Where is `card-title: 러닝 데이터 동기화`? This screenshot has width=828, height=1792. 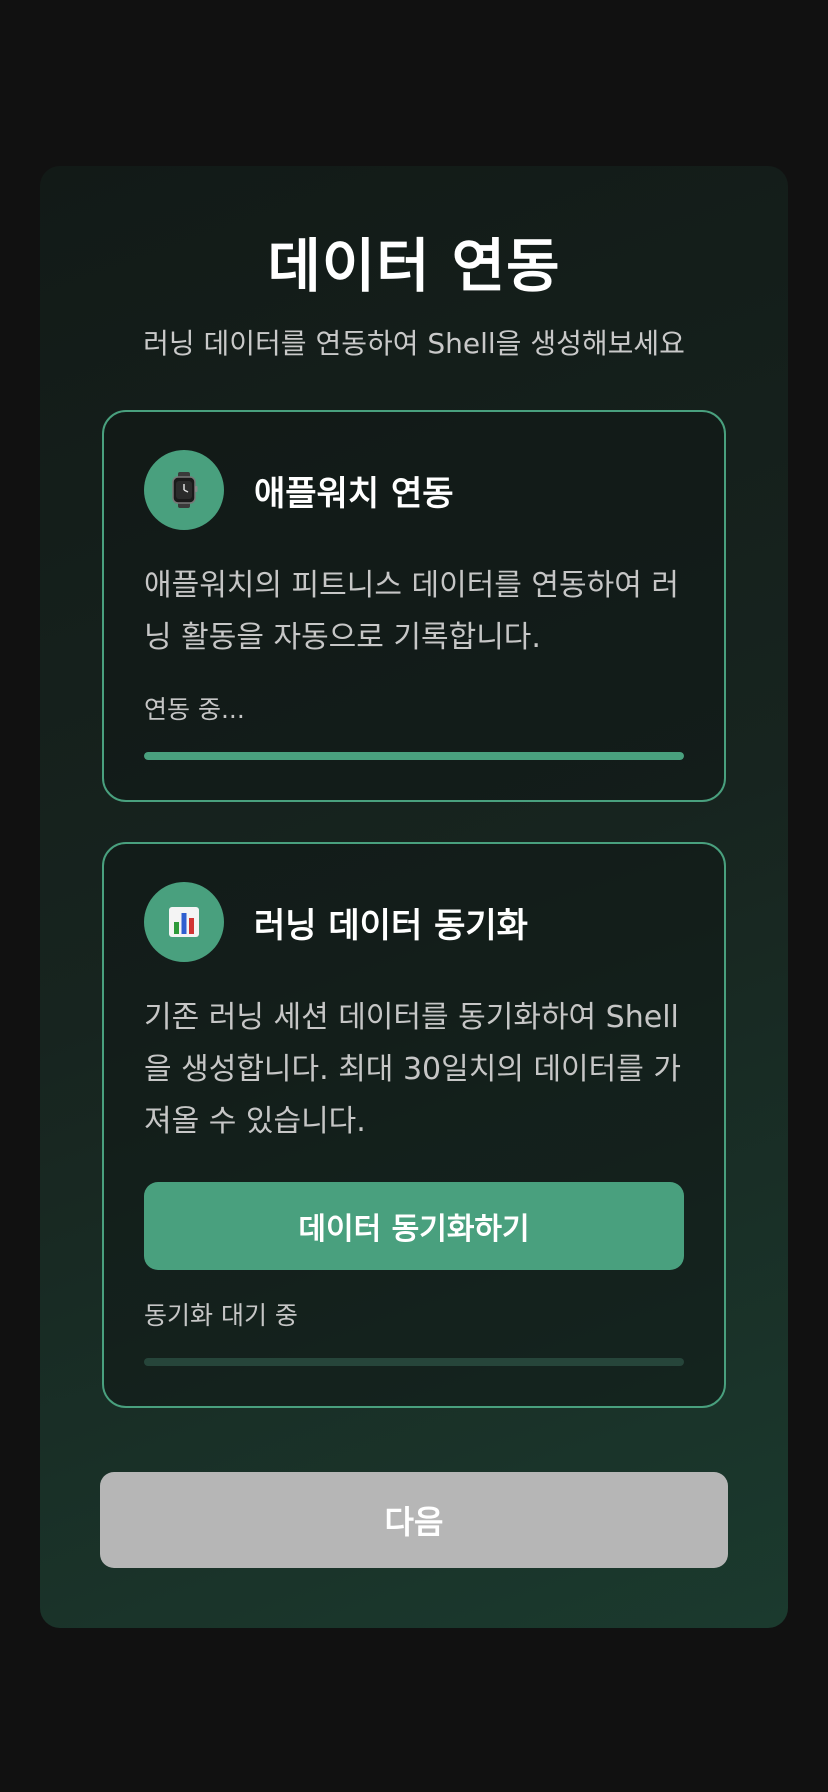 card-title: 러닝 데이터 동기화 is located at coordinates (391, 925).